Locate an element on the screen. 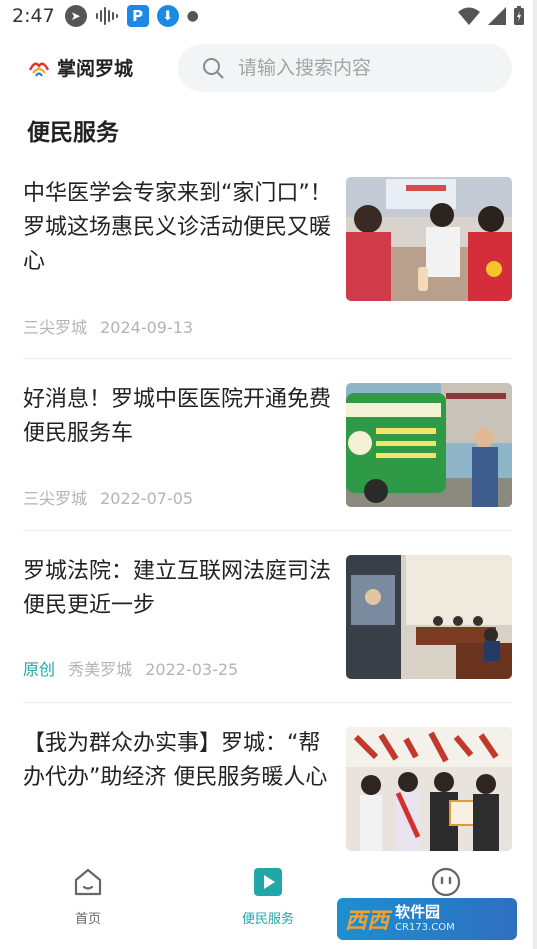 The width and height of the screenshot is (537, 949). article-date: 2024-09-13 is located at coordinates (147, 327).